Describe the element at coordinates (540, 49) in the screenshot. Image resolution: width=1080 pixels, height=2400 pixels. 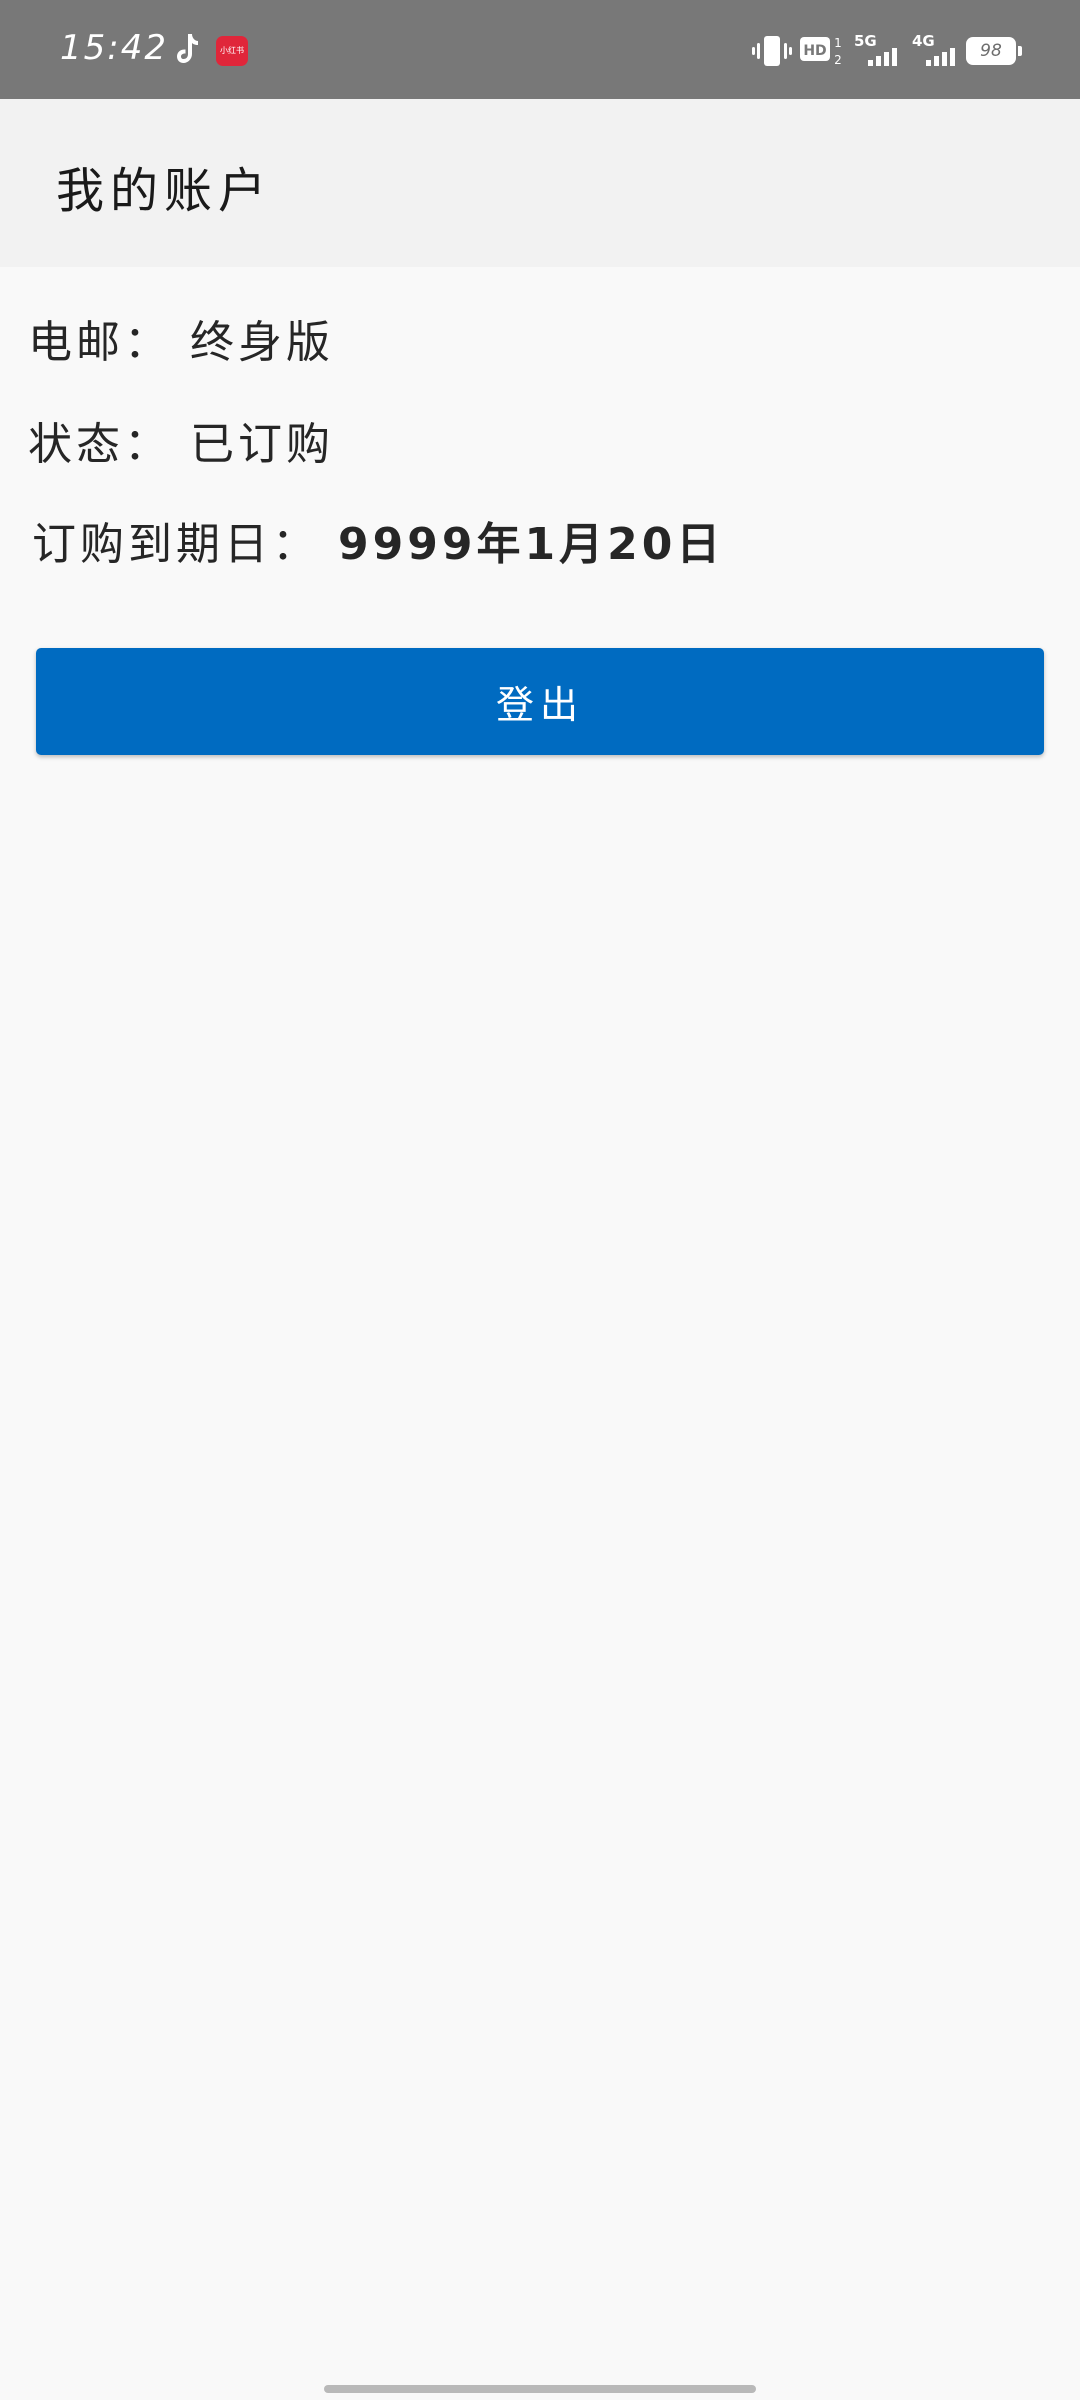
I see `status-bar: 15:42 小红书 HD 1 2 5G 4G 98` at that location.